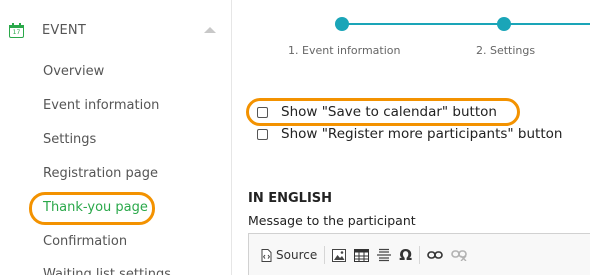 Image resolution: width=590 pixels, height=275 pixels. Describe the element at coordinates (342, 24) in the screenshot. I see `step-1-dot` at that location.